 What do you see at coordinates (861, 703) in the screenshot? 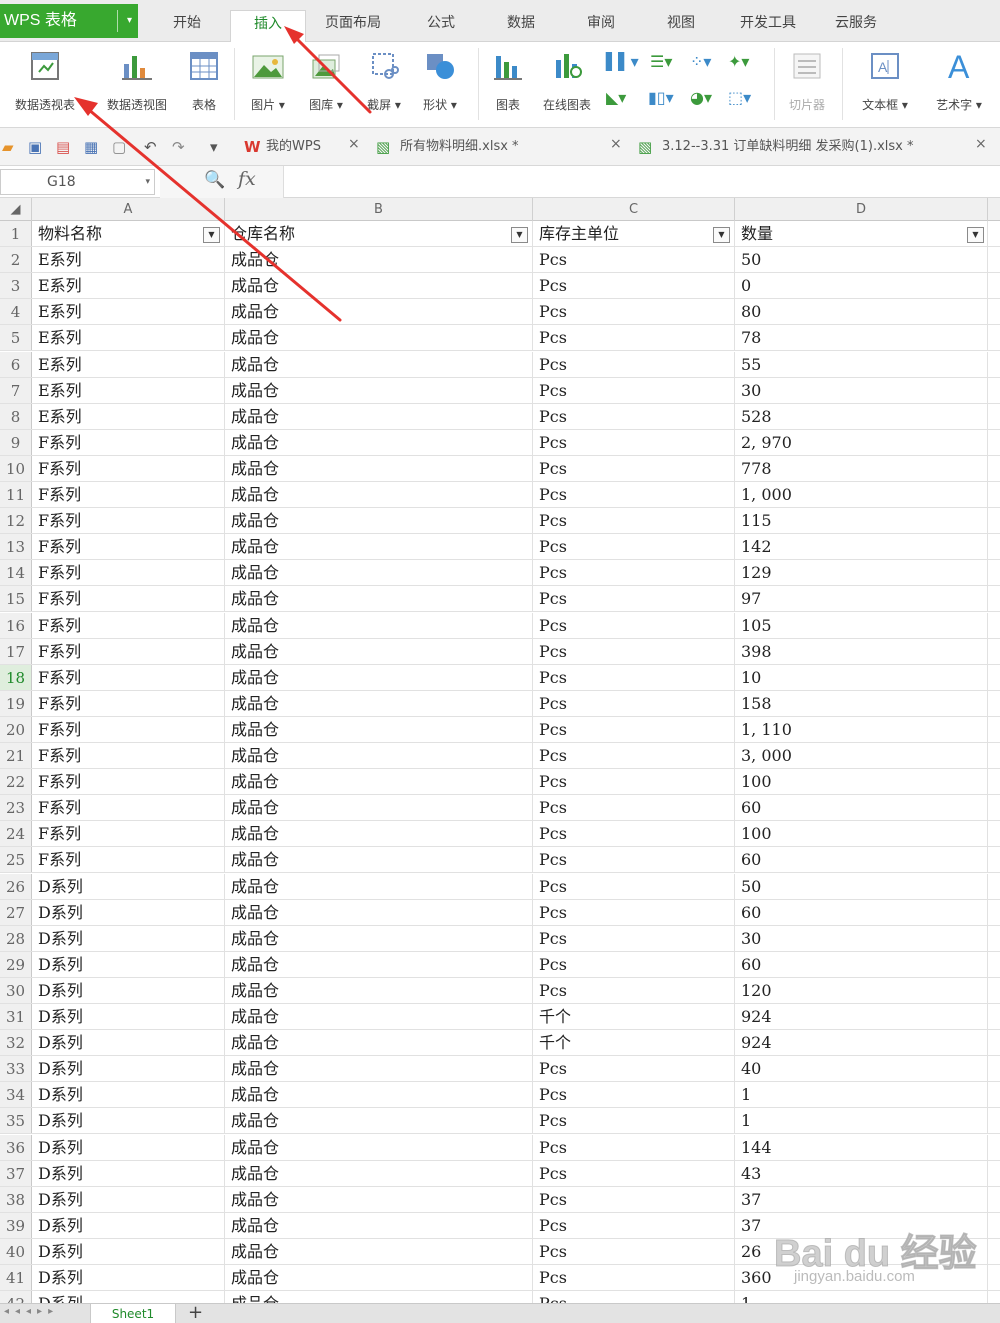
I see `cell-quantity: 158` at bounding box center [861, 703].